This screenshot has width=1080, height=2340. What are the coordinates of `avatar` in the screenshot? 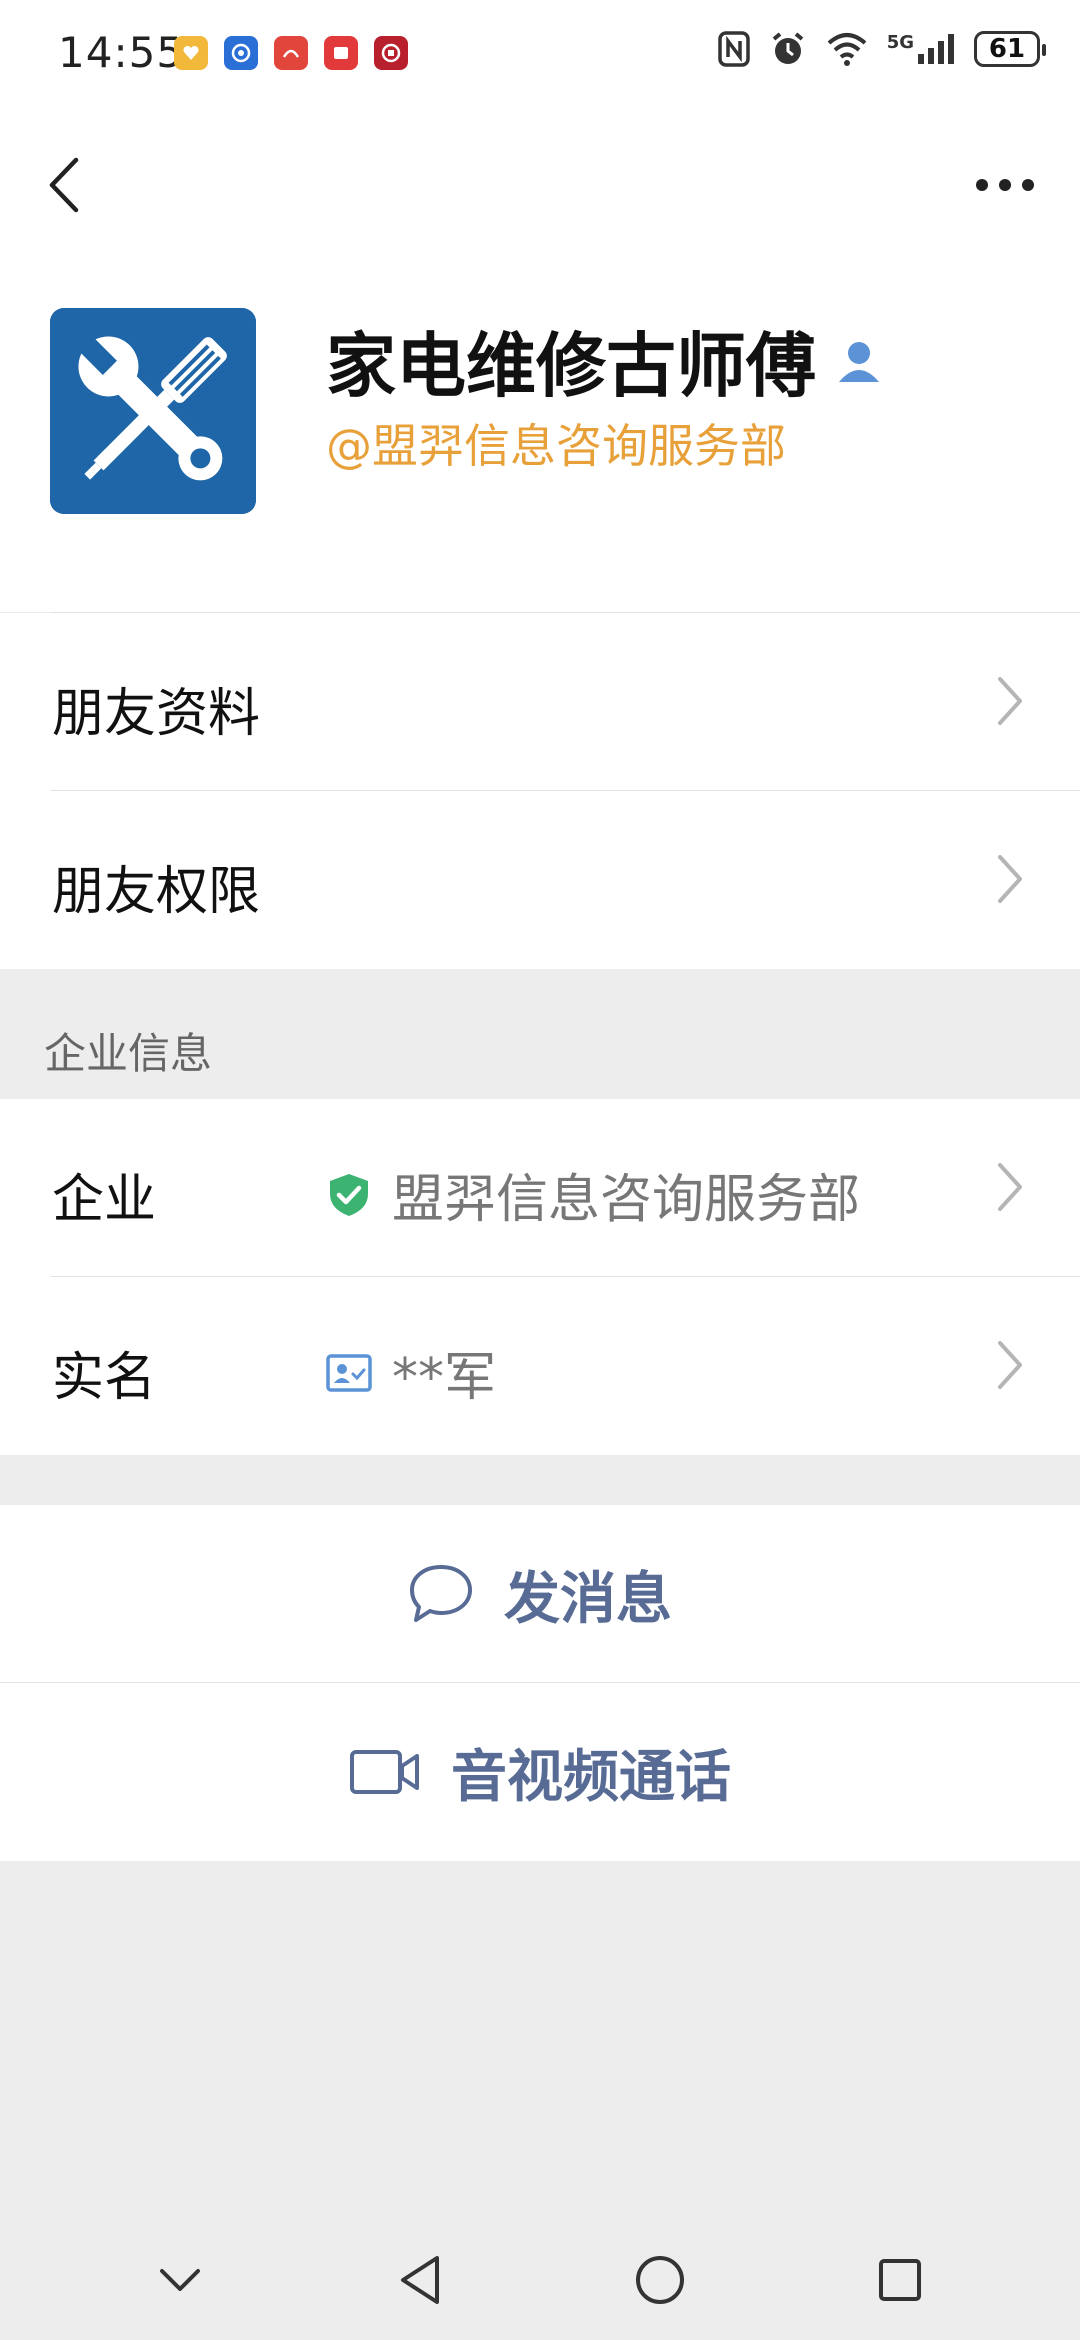 It's located at (153, 411).